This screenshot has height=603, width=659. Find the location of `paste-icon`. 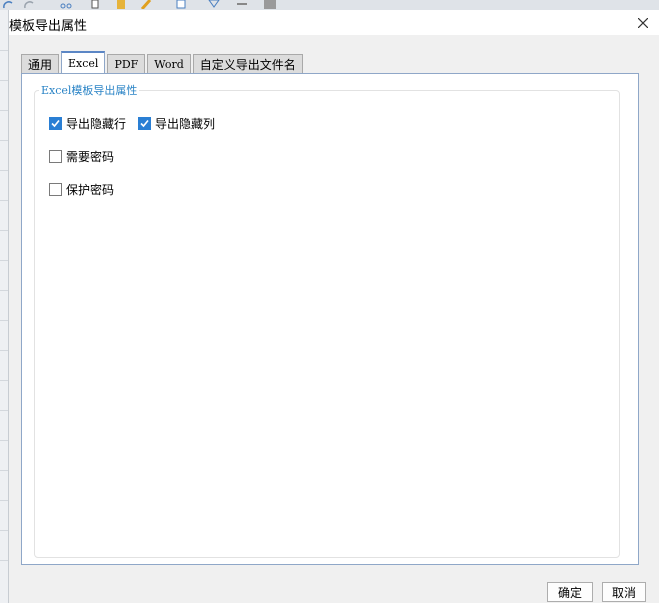

paste-icon is located at coordinates (121, 4).